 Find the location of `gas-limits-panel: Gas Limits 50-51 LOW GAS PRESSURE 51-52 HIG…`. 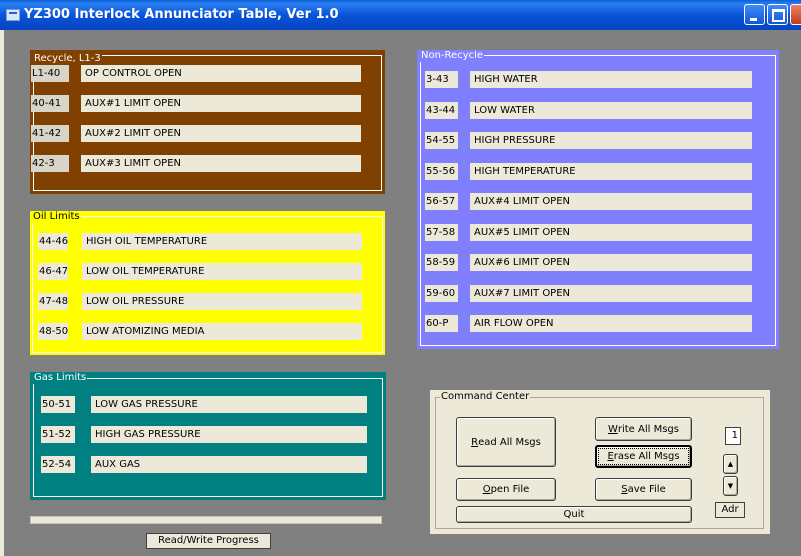

gas-limits-panel: Gas Limits 50-51 LOW GAS PRESSURE 51-52 HIG… is located at coordinates (208, 436).